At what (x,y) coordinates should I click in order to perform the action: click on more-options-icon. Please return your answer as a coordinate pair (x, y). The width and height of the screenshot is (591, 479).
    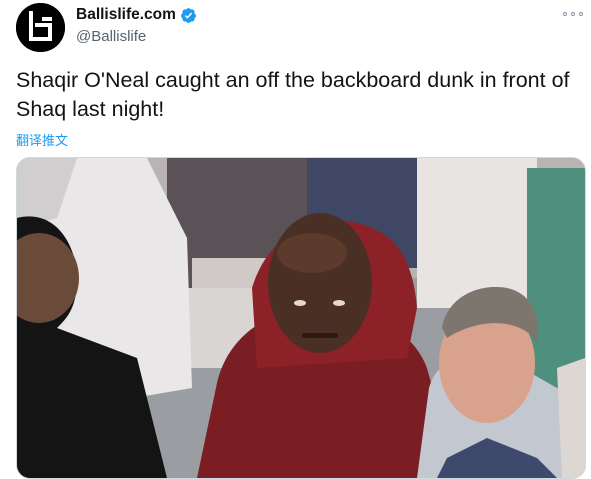
    Looking at the image, I should click on (573, 14).